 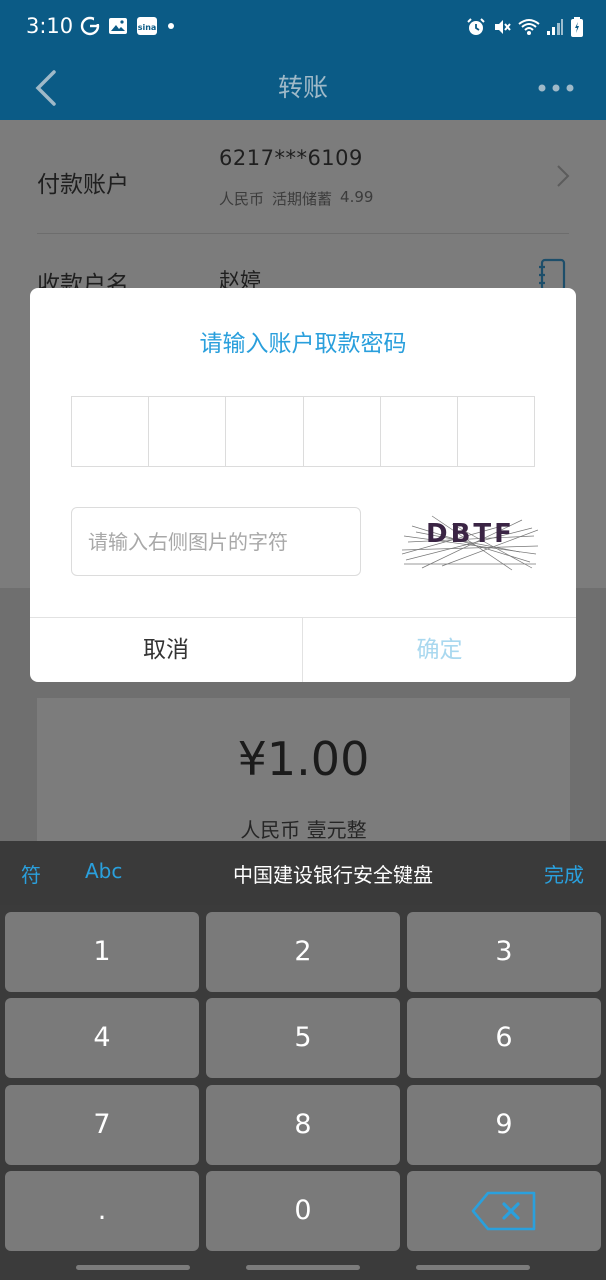 I want to click on key-4: 4, so click(x=102, y=1038).